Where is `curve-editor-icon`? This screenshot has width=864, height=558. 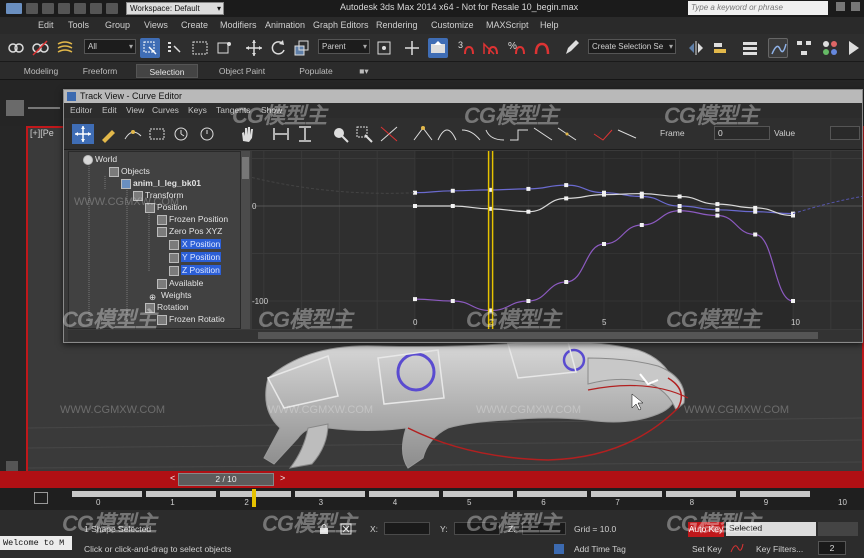
curve-editor-icon is located at coordinates (778, 48).